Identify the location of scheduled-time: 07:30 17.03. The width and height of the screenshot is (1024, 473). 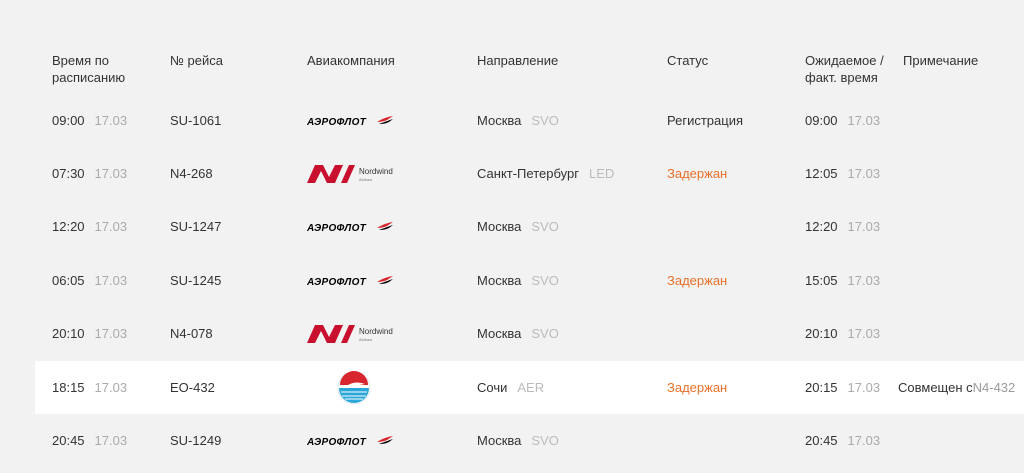
(89, 173).